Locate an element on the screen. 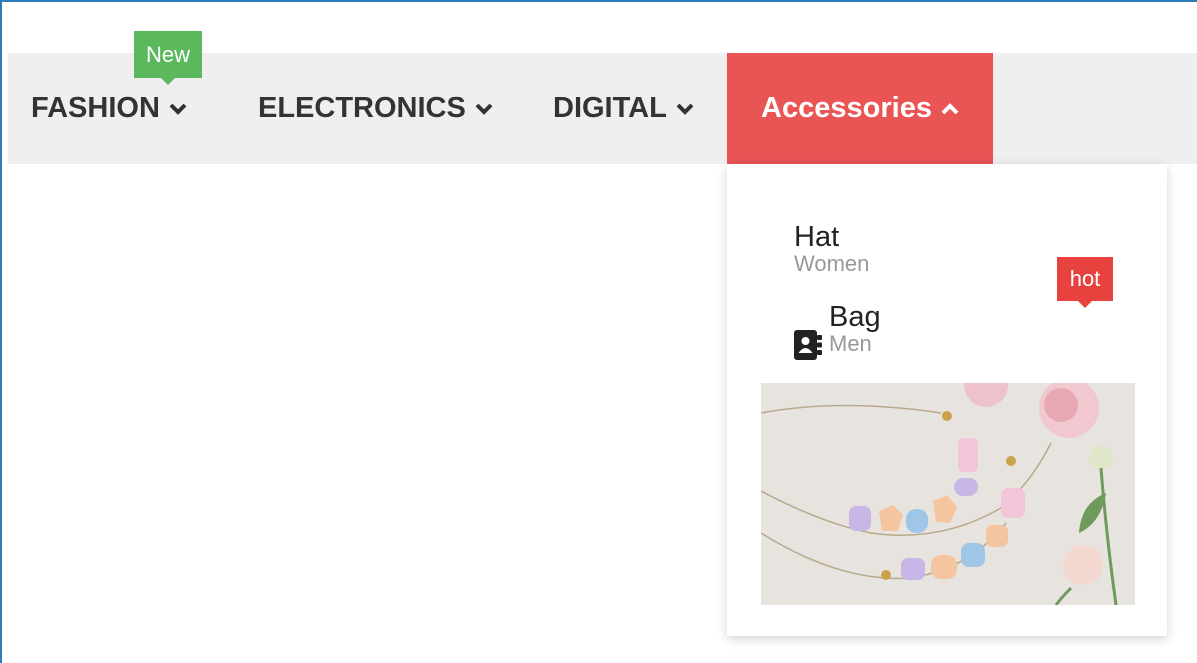 The image size is (1197, 663). submenu-item-hat: Hat Women is located at coordinates (831, 249).